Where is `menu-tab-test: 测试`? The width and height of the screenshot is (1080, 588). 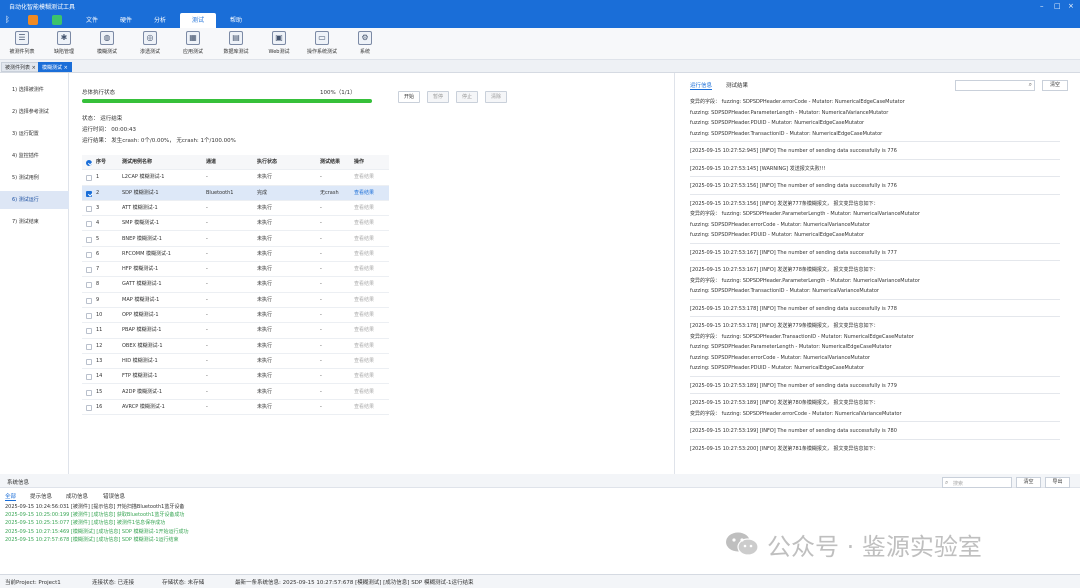 menu-tab-test: 测试 is located at coordinates (198, 20).